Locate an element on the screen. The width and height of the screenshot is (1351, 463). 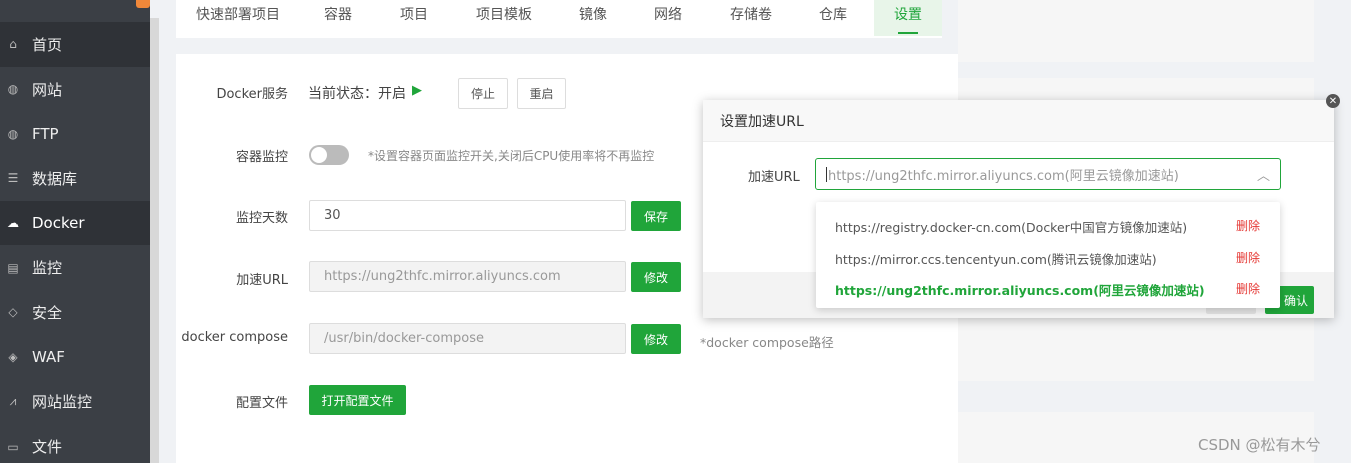
sidebar-item-site-monitor: ⩘ 网站监控 is located at coordinates (75, 402).